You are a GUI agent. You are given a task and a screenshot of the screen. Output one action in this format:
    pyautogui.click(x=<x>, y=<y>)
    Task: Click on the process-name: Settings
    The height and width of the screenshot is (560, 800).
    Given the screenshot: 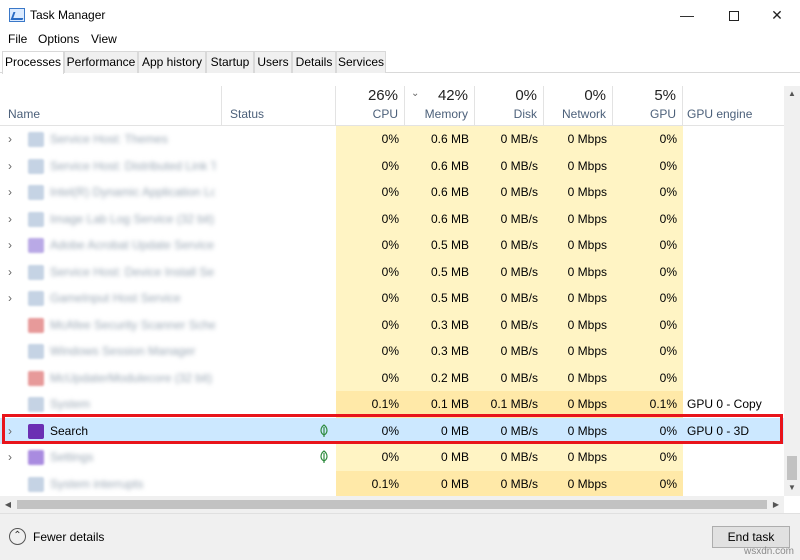 What is the action you would take?
    pyautogui.click(x=72, y=457)
    